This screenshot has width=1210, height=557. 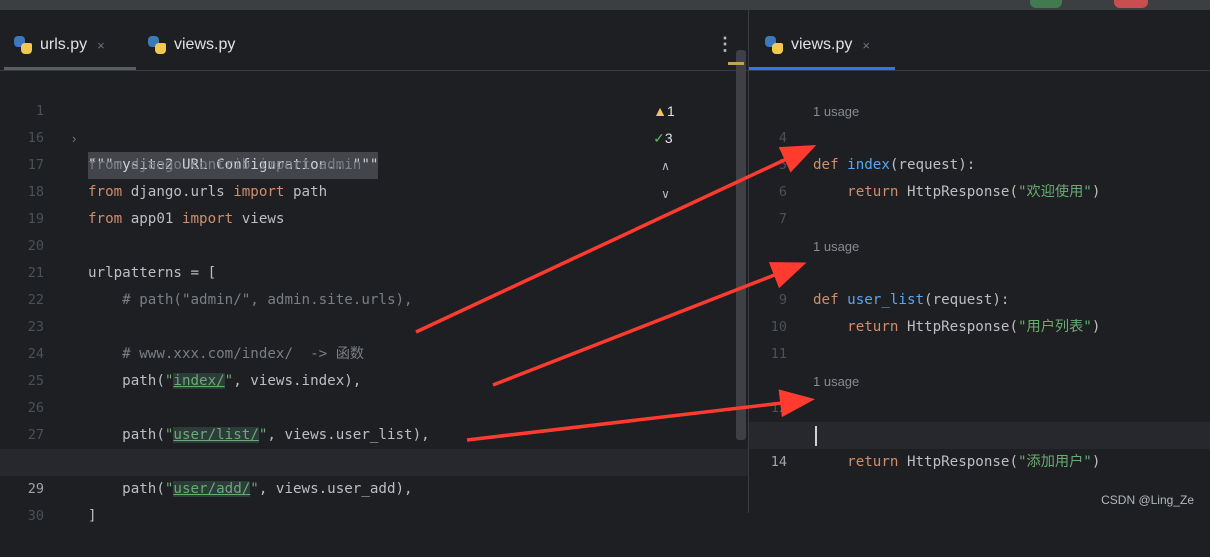 I want to click on top-green-button, so click(x=1046, y=4).